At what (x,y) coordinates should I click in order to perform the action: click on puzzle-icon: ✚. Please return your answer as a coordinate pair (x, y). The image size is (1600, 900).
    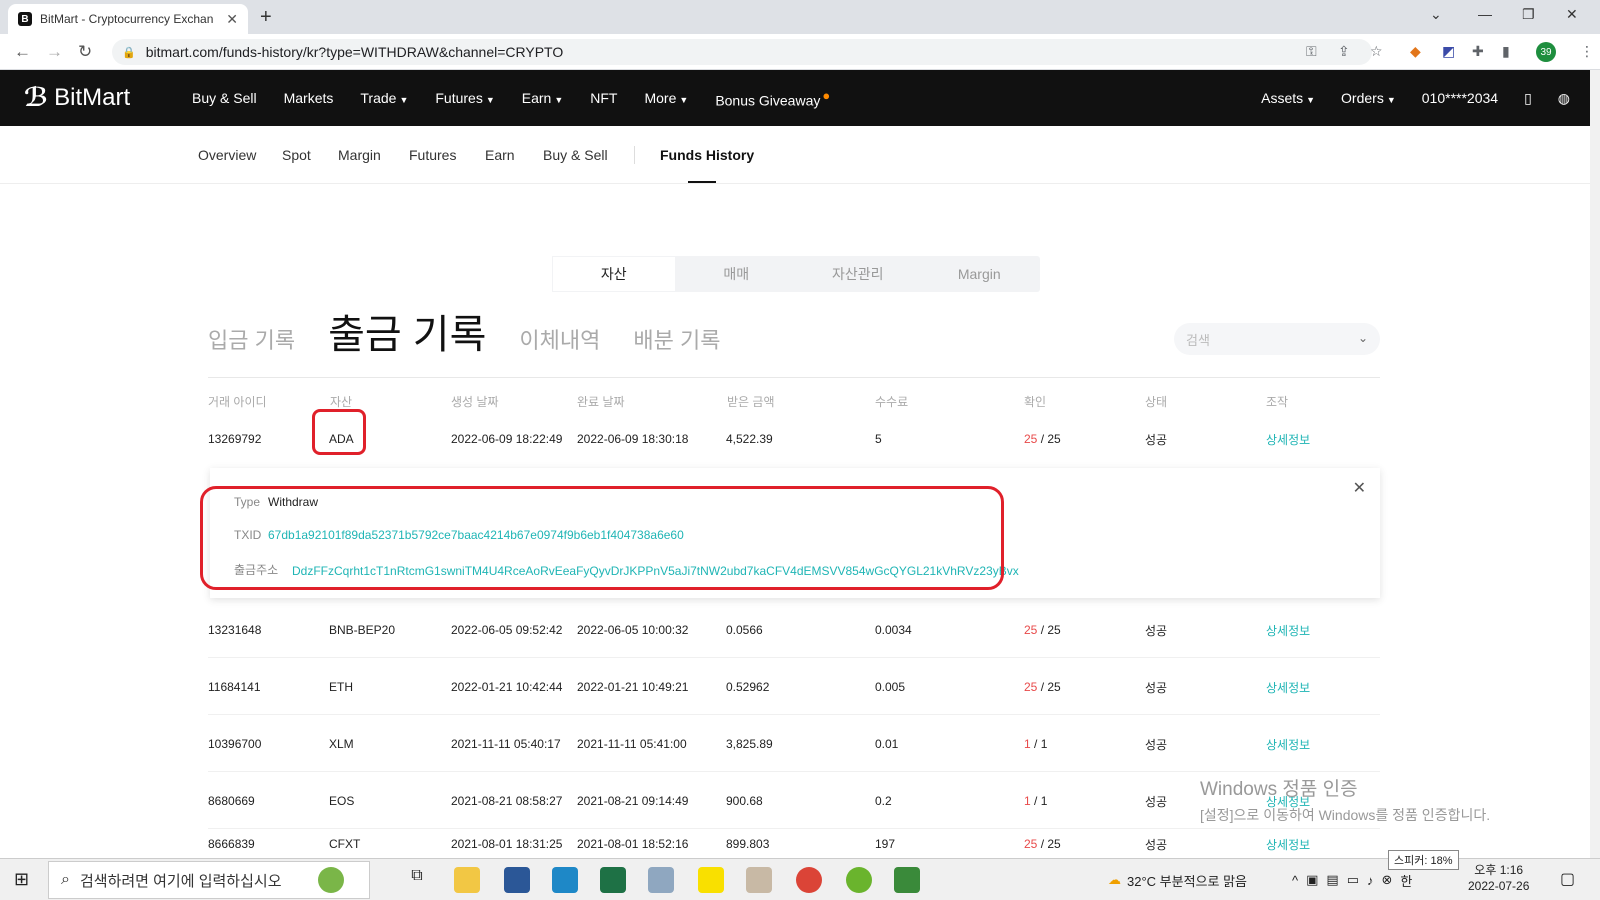
    Looking at the image, I should click on (1478, 51).